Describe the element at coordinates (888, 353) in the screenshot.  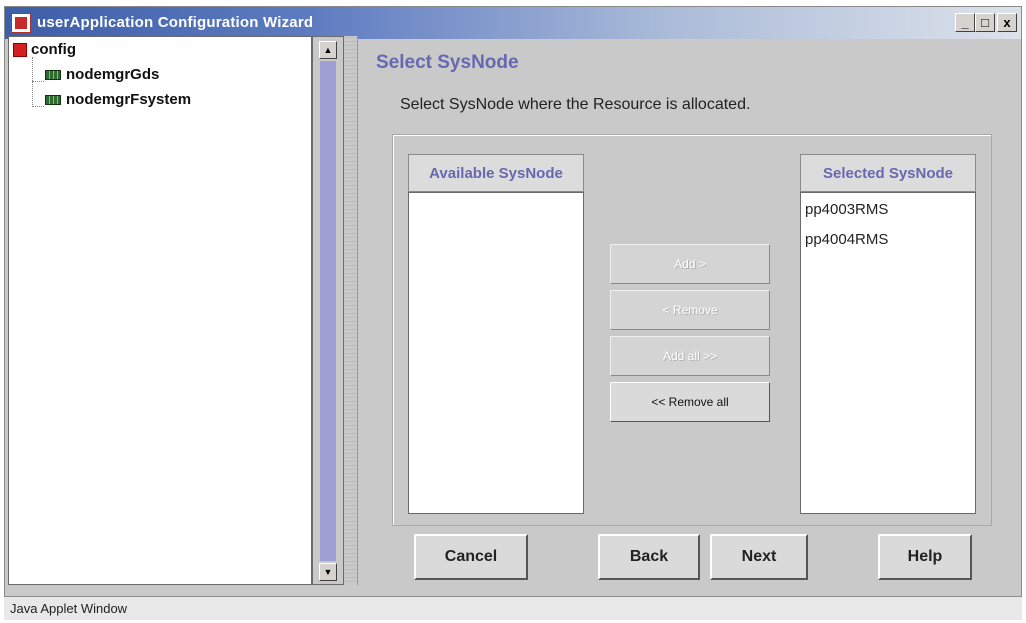
I see `selected-sysnode-list: pp4003RMS pp4004RMS` at that location.